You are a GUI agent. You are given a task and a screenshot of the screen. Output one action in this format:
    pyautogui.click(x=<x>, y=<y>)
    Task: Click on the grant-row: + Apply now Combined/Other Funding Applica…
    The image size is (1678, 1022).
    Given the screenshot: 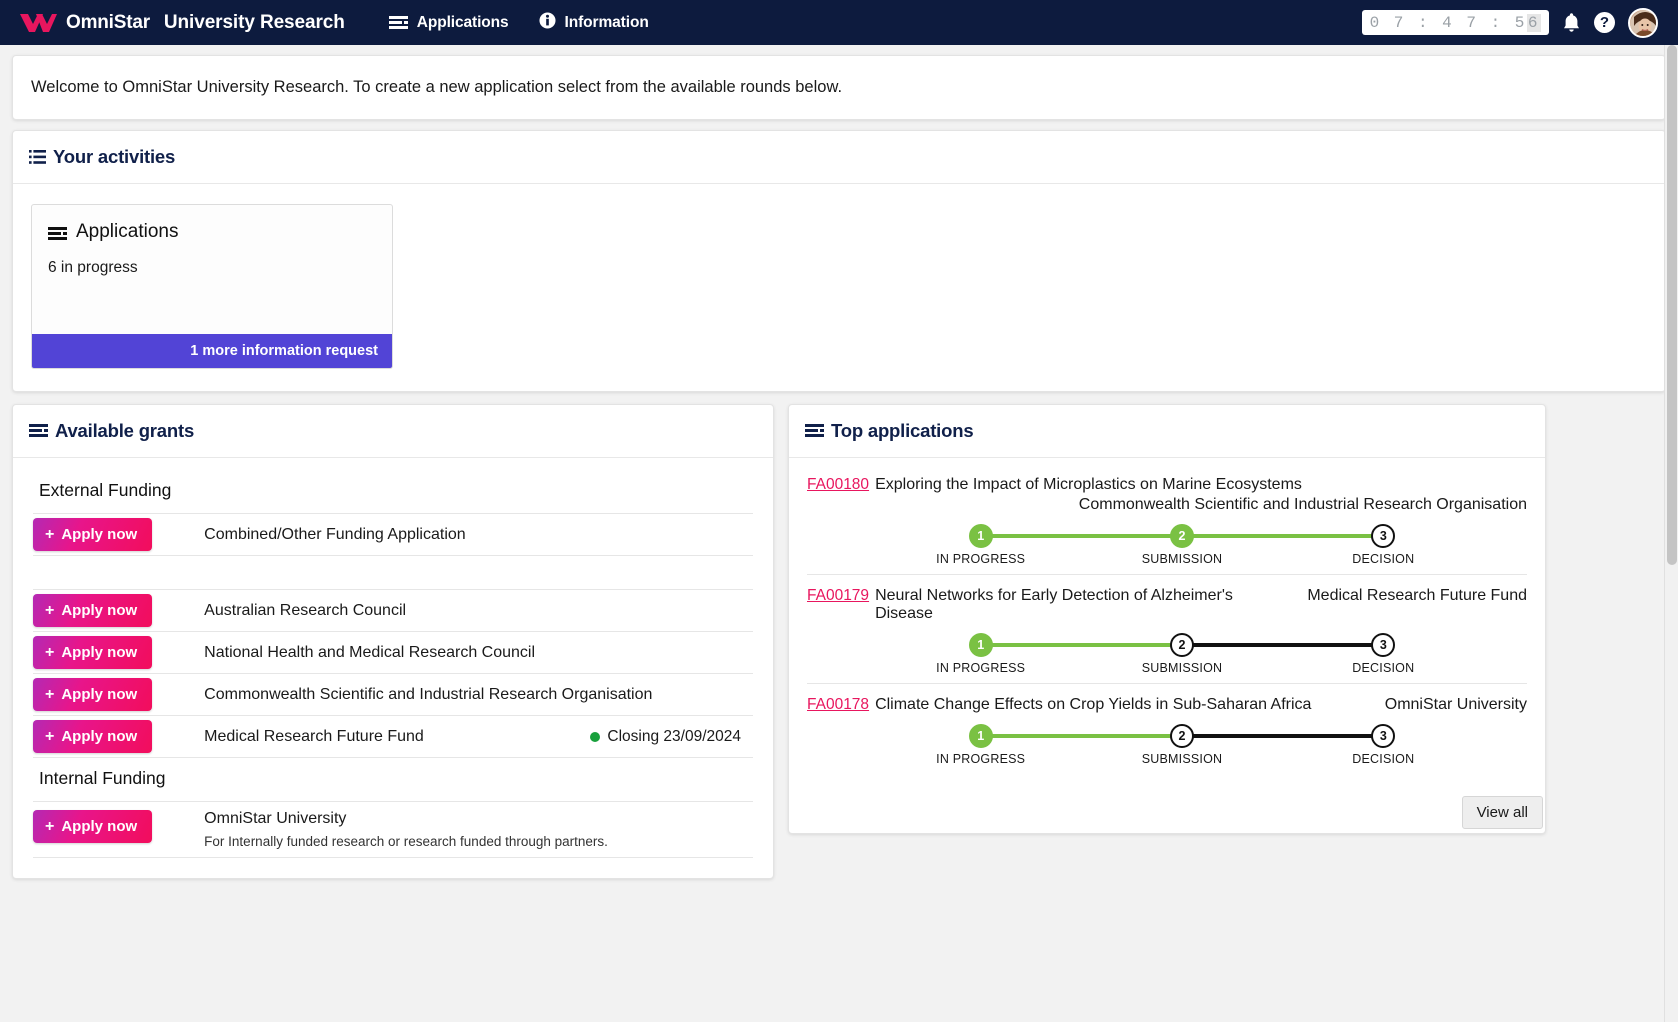 What is the action you would take?
    pyautogui.click(x=393, y=535)
    